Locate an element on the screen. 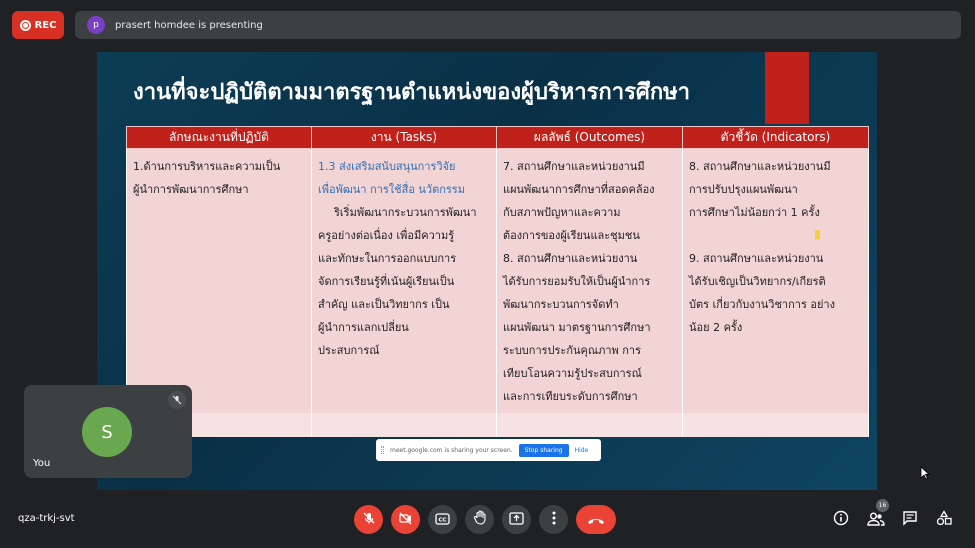 This screenshot has width=975, height=548. record-icon is located at coordinates (25, 25).